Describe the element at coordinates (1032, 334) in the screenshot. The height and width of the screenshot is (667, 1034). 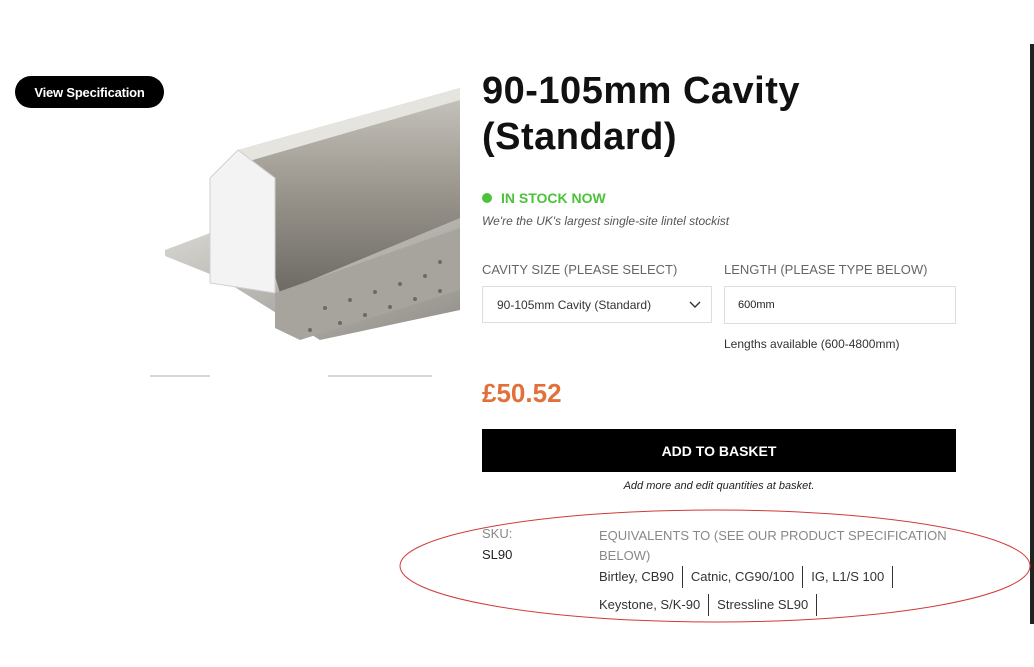
I see `scrollbar` at that location.